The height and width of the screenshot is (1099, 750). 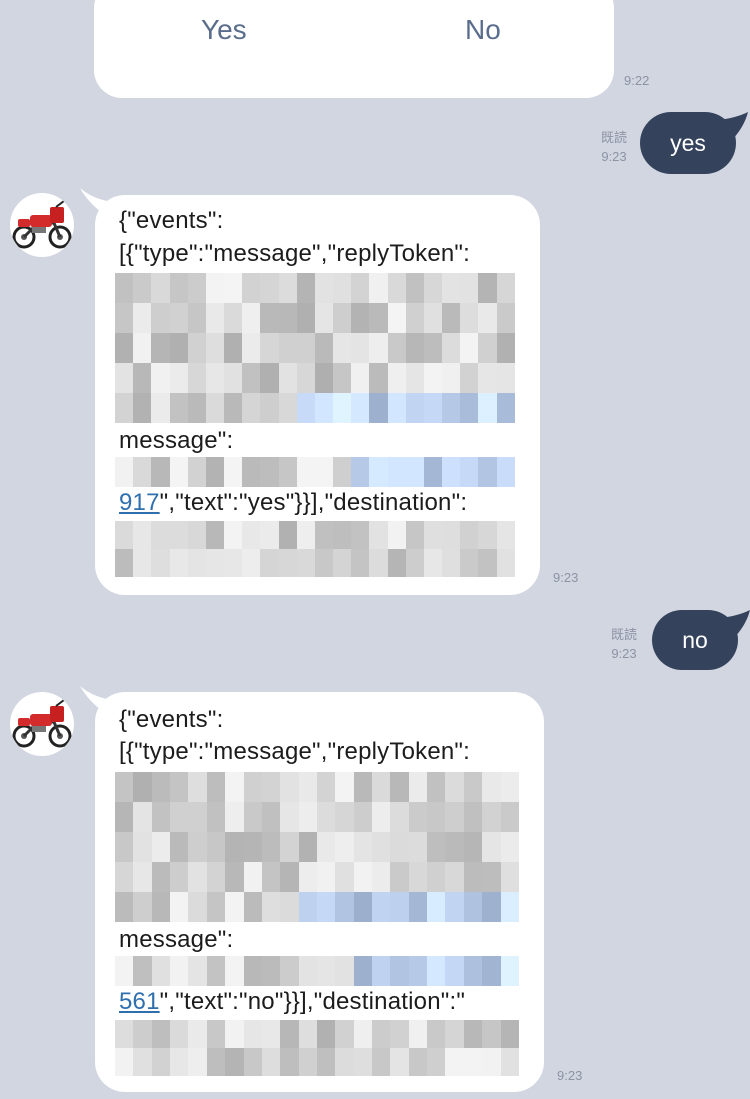 I want to click on outgoing-message-bubble: yes, so click(x=688, y=143).